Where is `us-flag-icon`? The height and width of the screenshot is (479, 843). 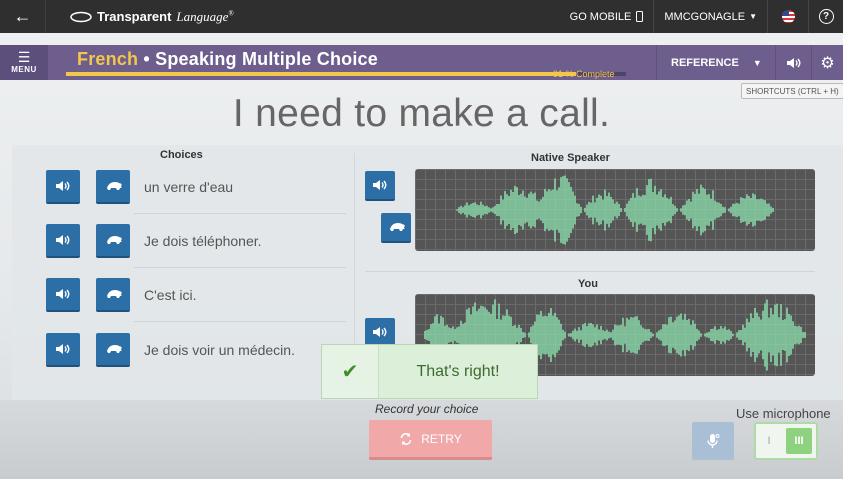 us-flag-icon is located at coordinates (788, 16).